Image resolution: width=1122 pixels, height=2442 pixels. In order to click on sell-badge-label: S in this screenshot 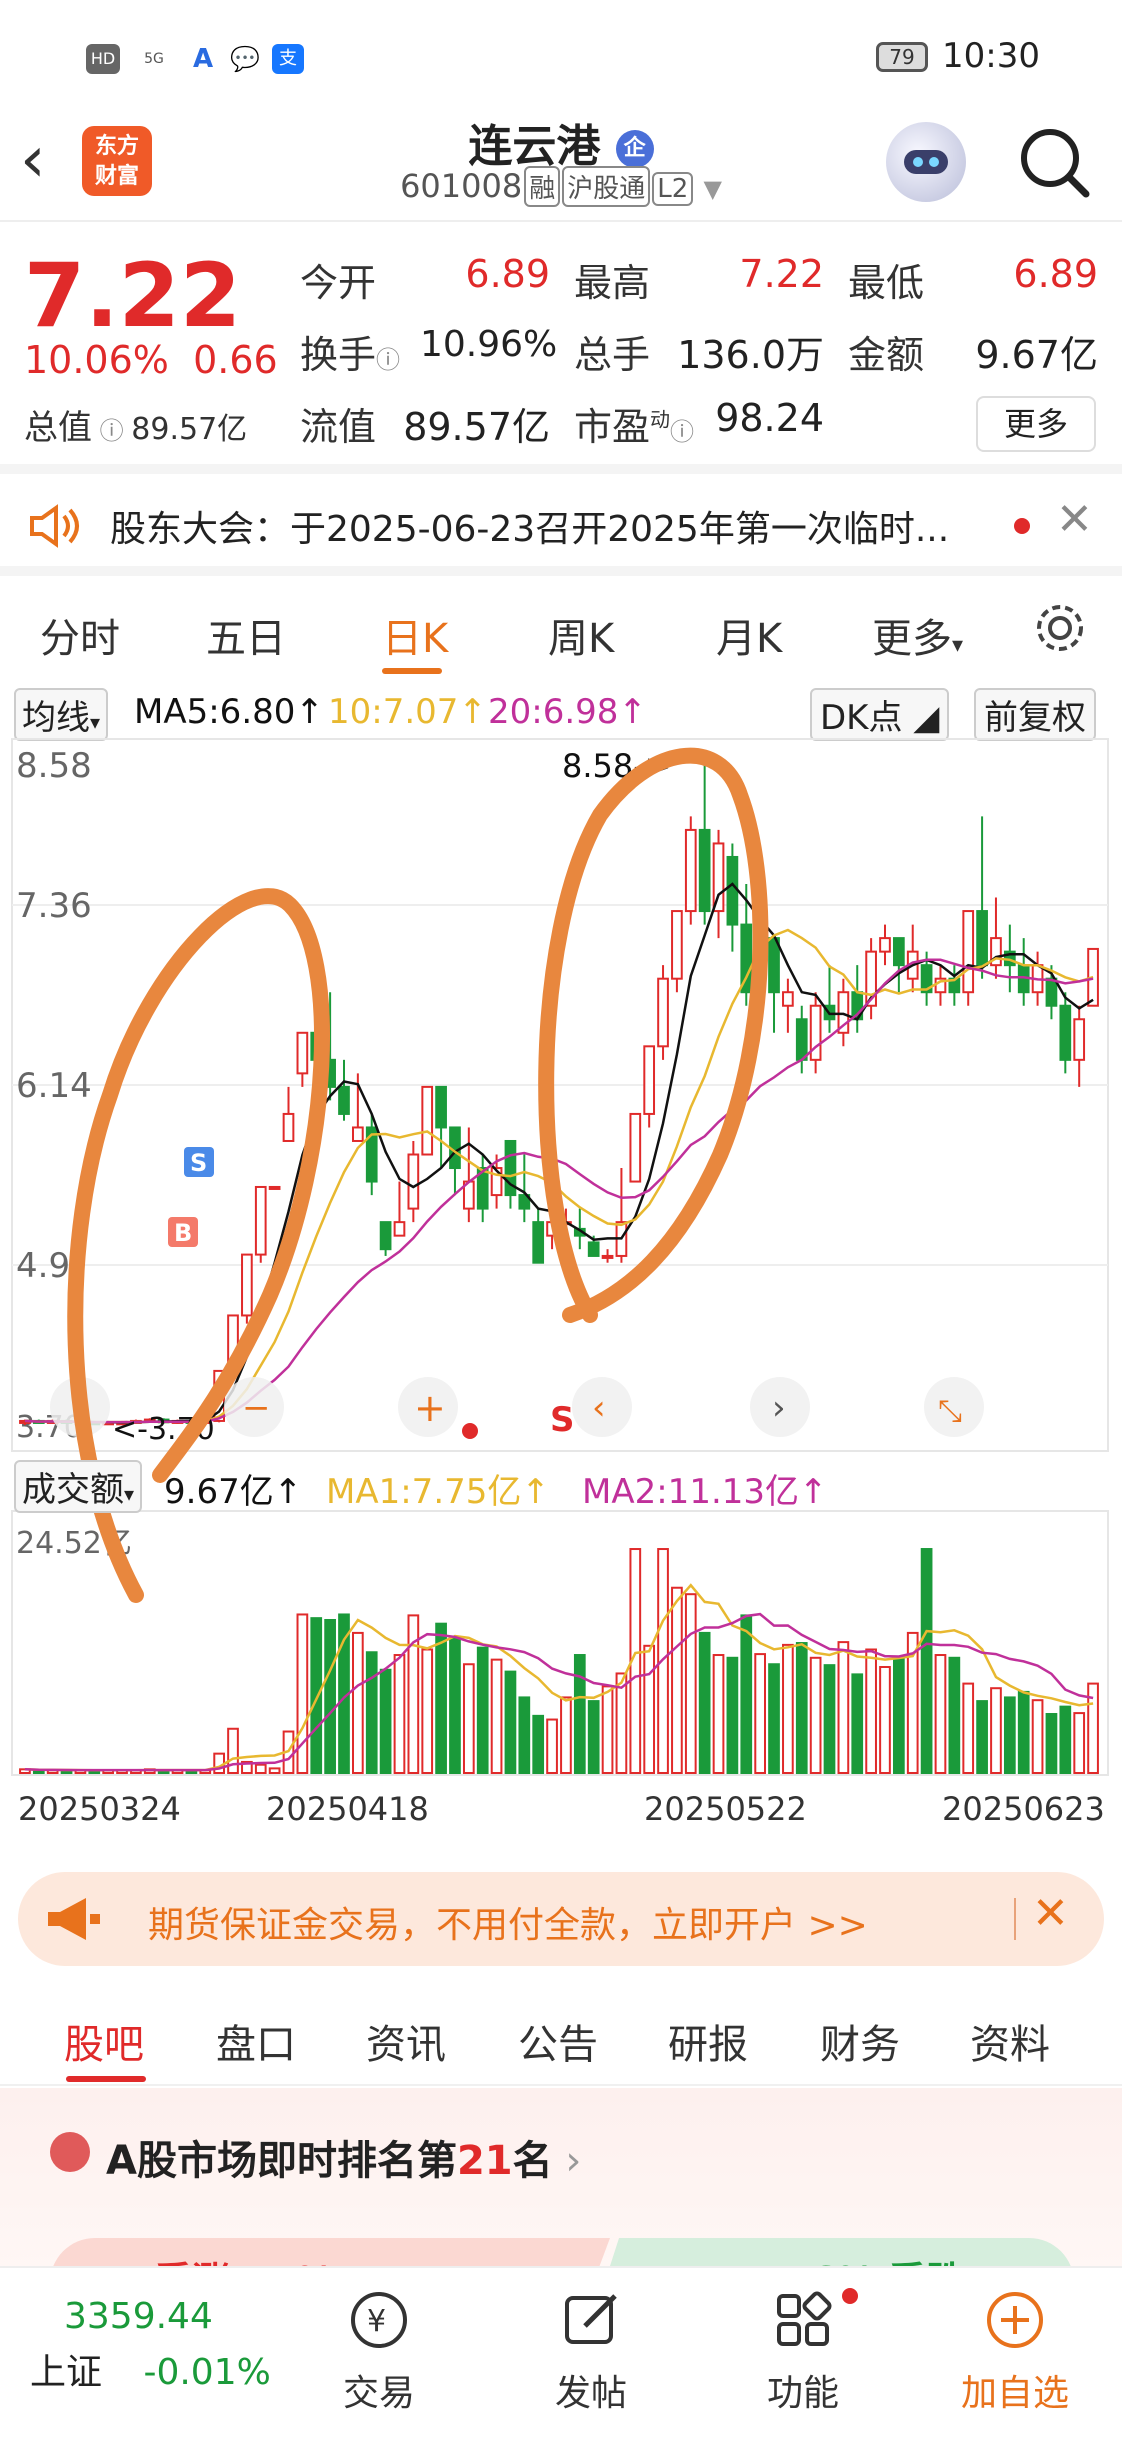, I will do `click(198, 1163)`.